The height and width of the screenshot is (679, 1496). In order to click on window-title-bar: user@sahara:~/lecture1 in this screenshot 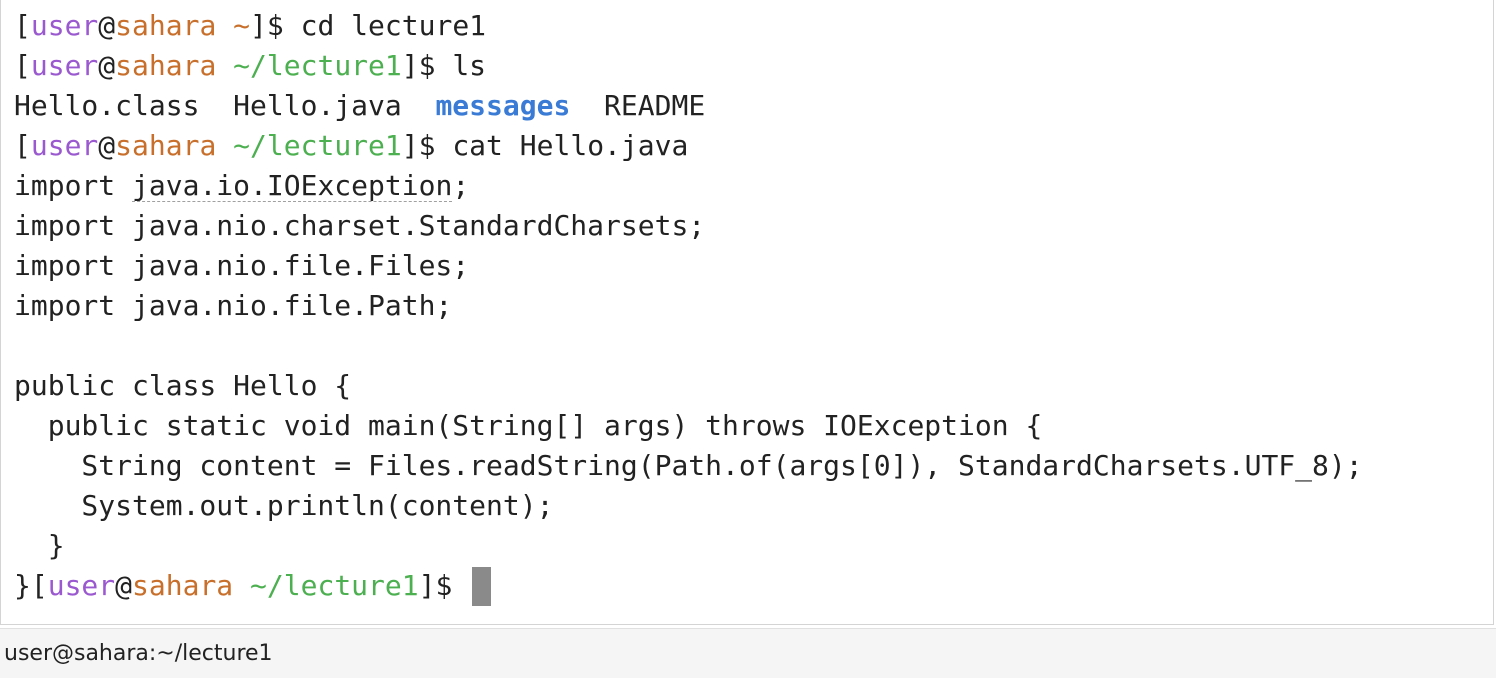, I will do `click(748, 653)`.